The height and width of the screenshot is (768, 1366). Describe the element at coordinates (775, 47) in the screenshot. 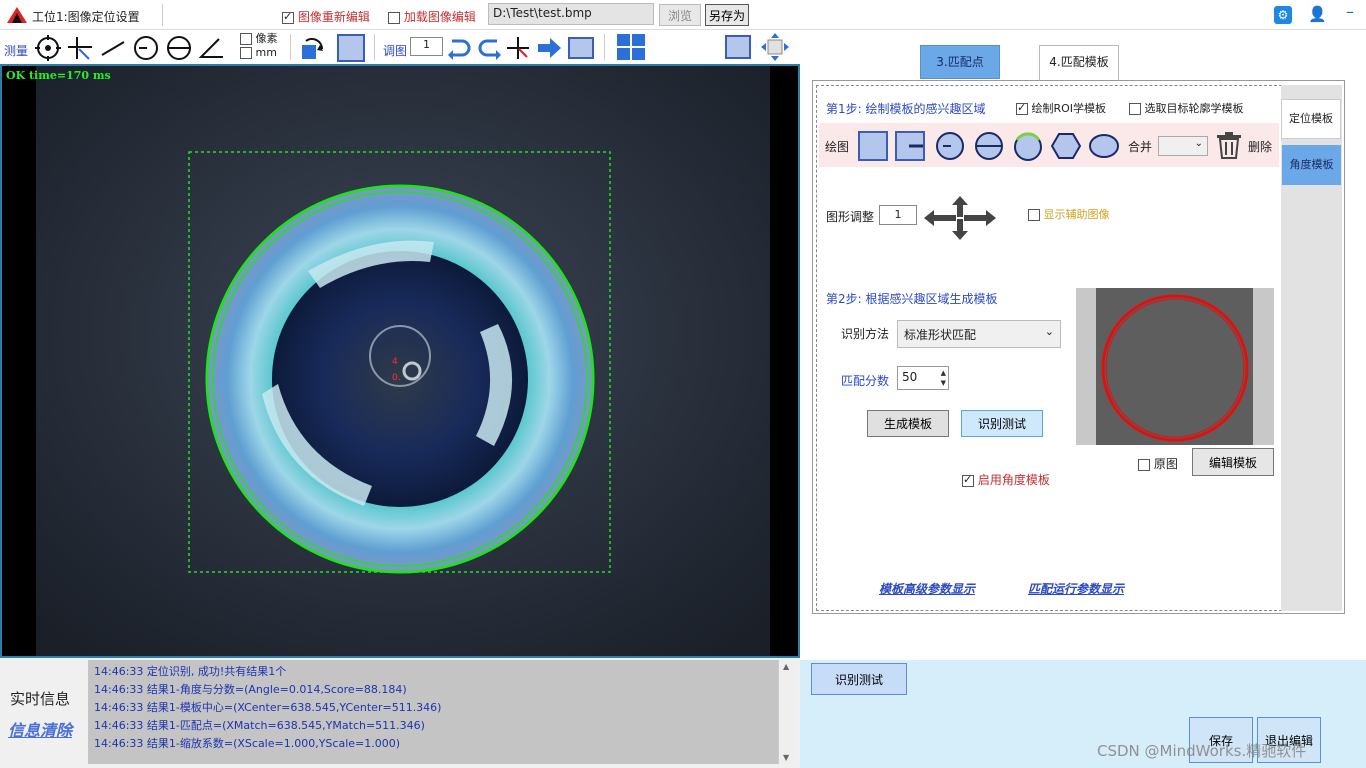

I see `fullscreen-icon` at that location.